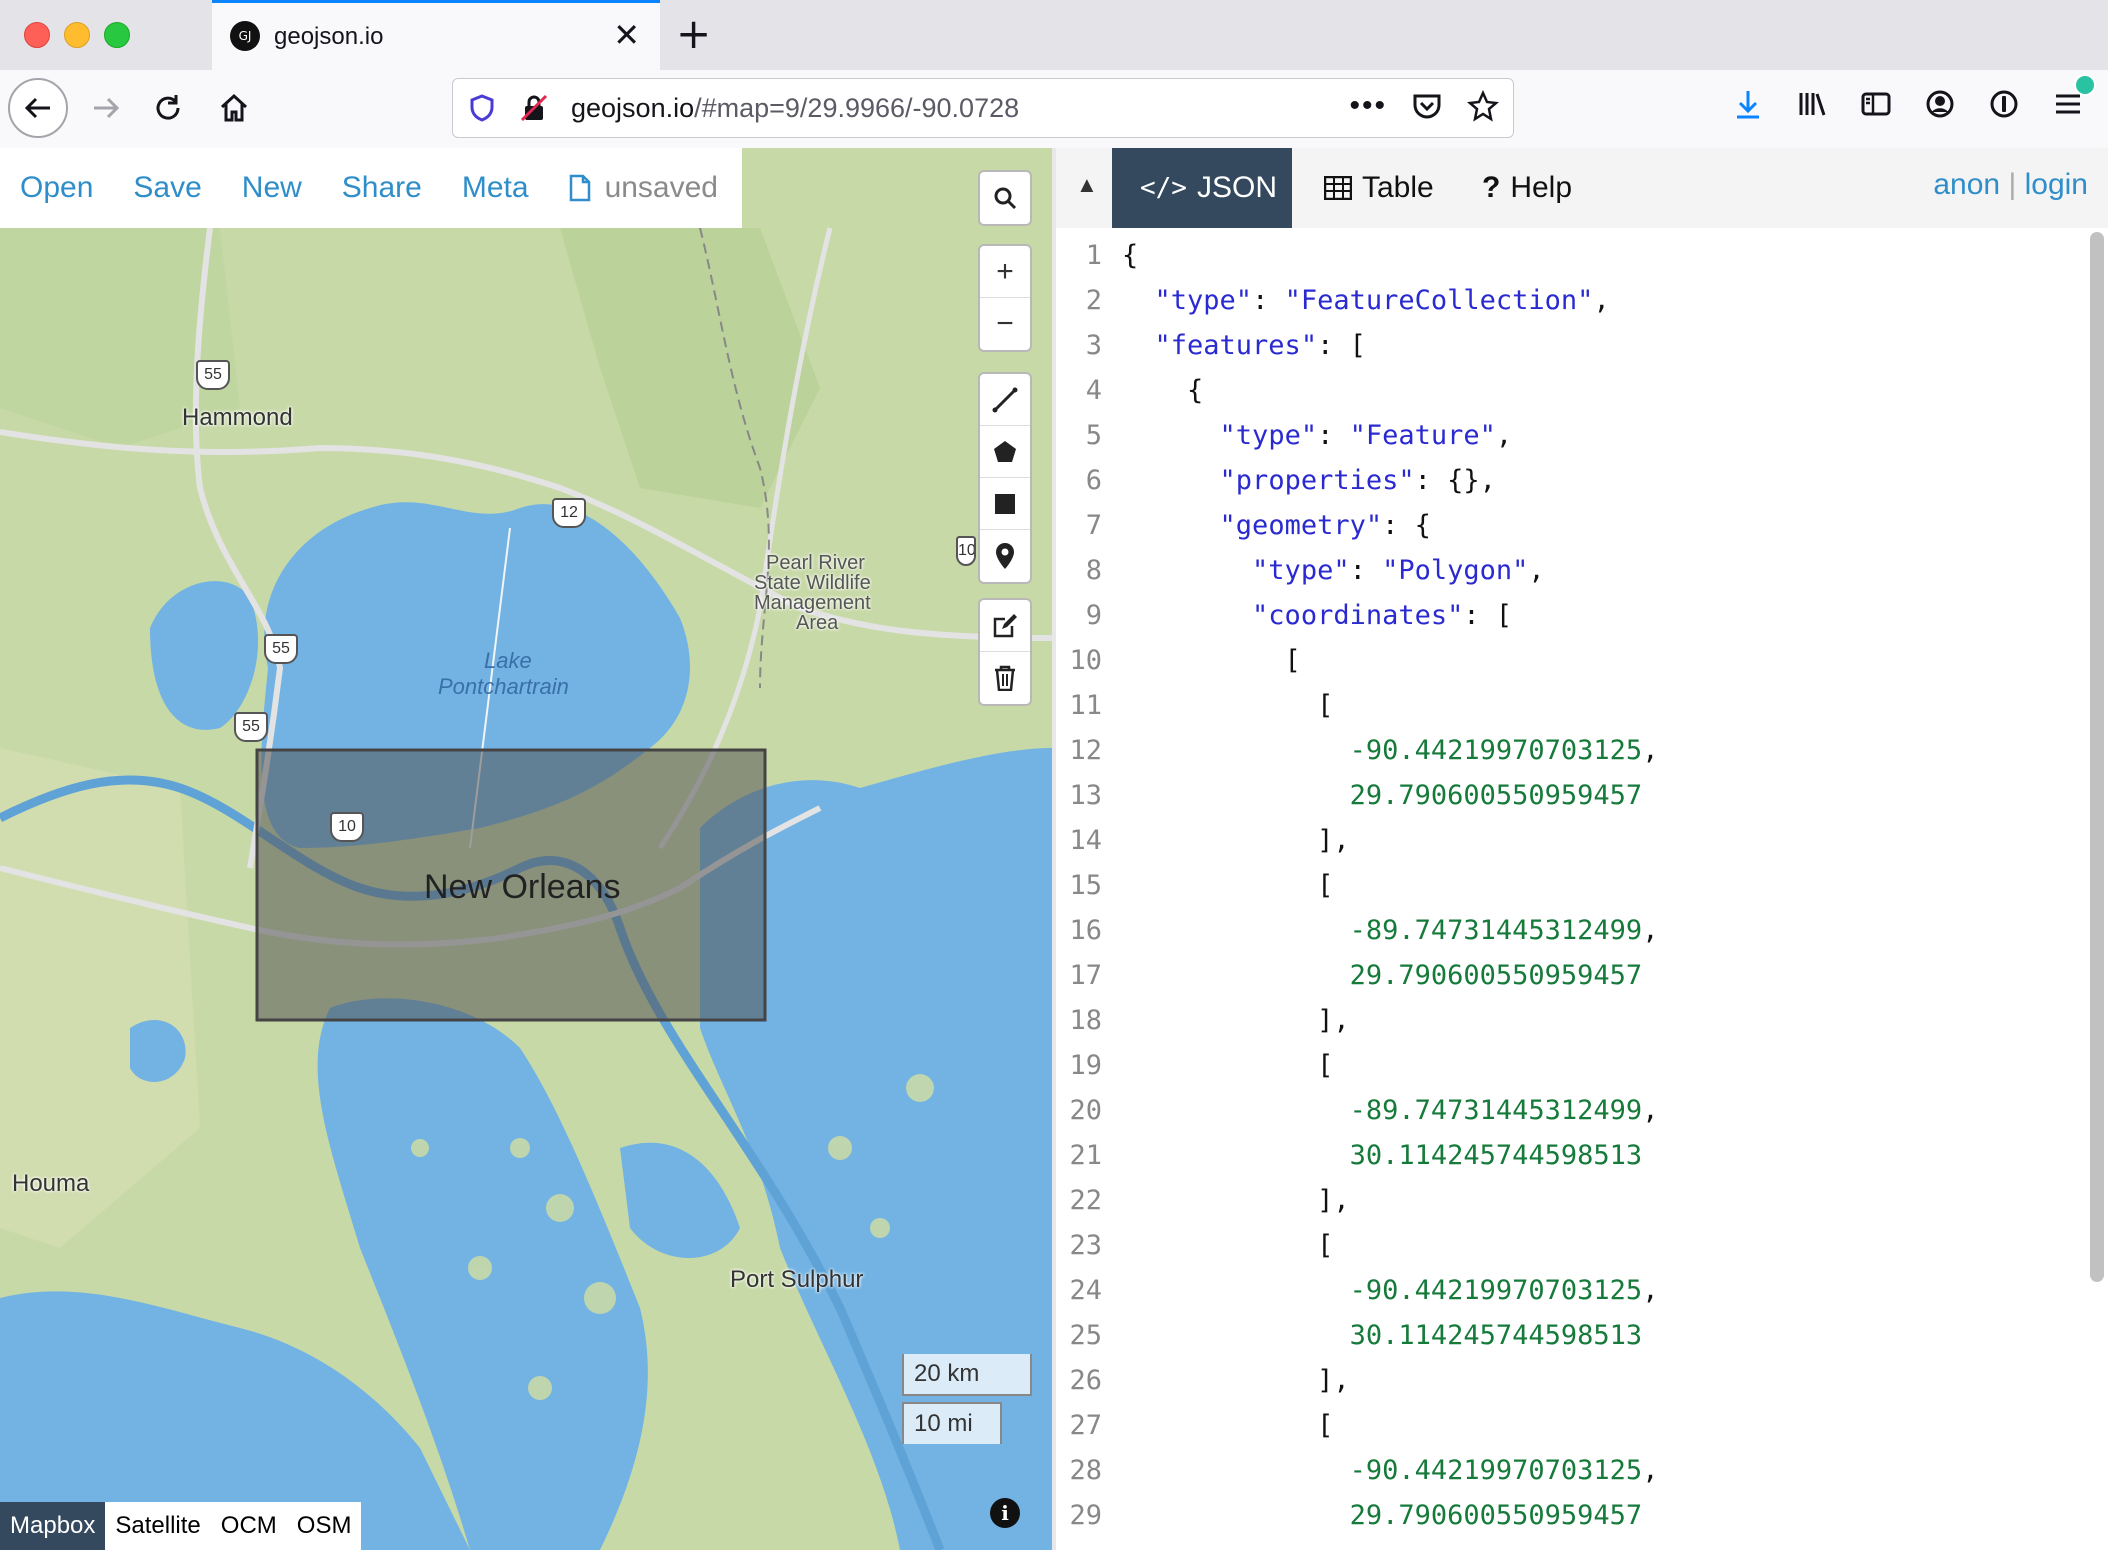  I want to click on code-text: "geometry": {, so click(1325, 525).